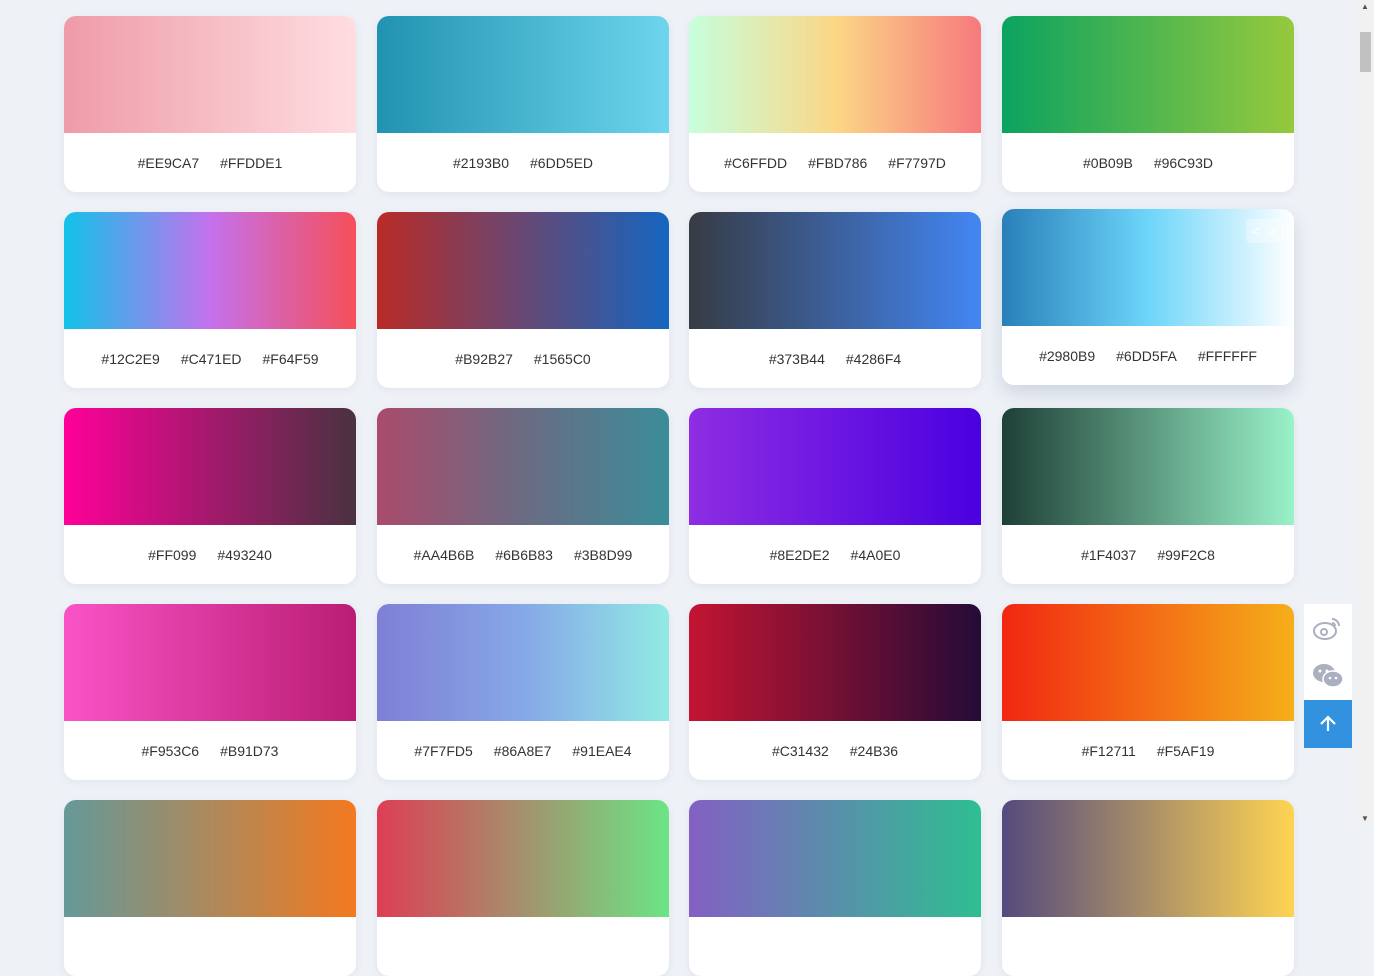 The image size is (1374, 976). Describe the element at coordinates (561, 163) in the screenshot. I see `color-code: #6DD5ED` at that location.